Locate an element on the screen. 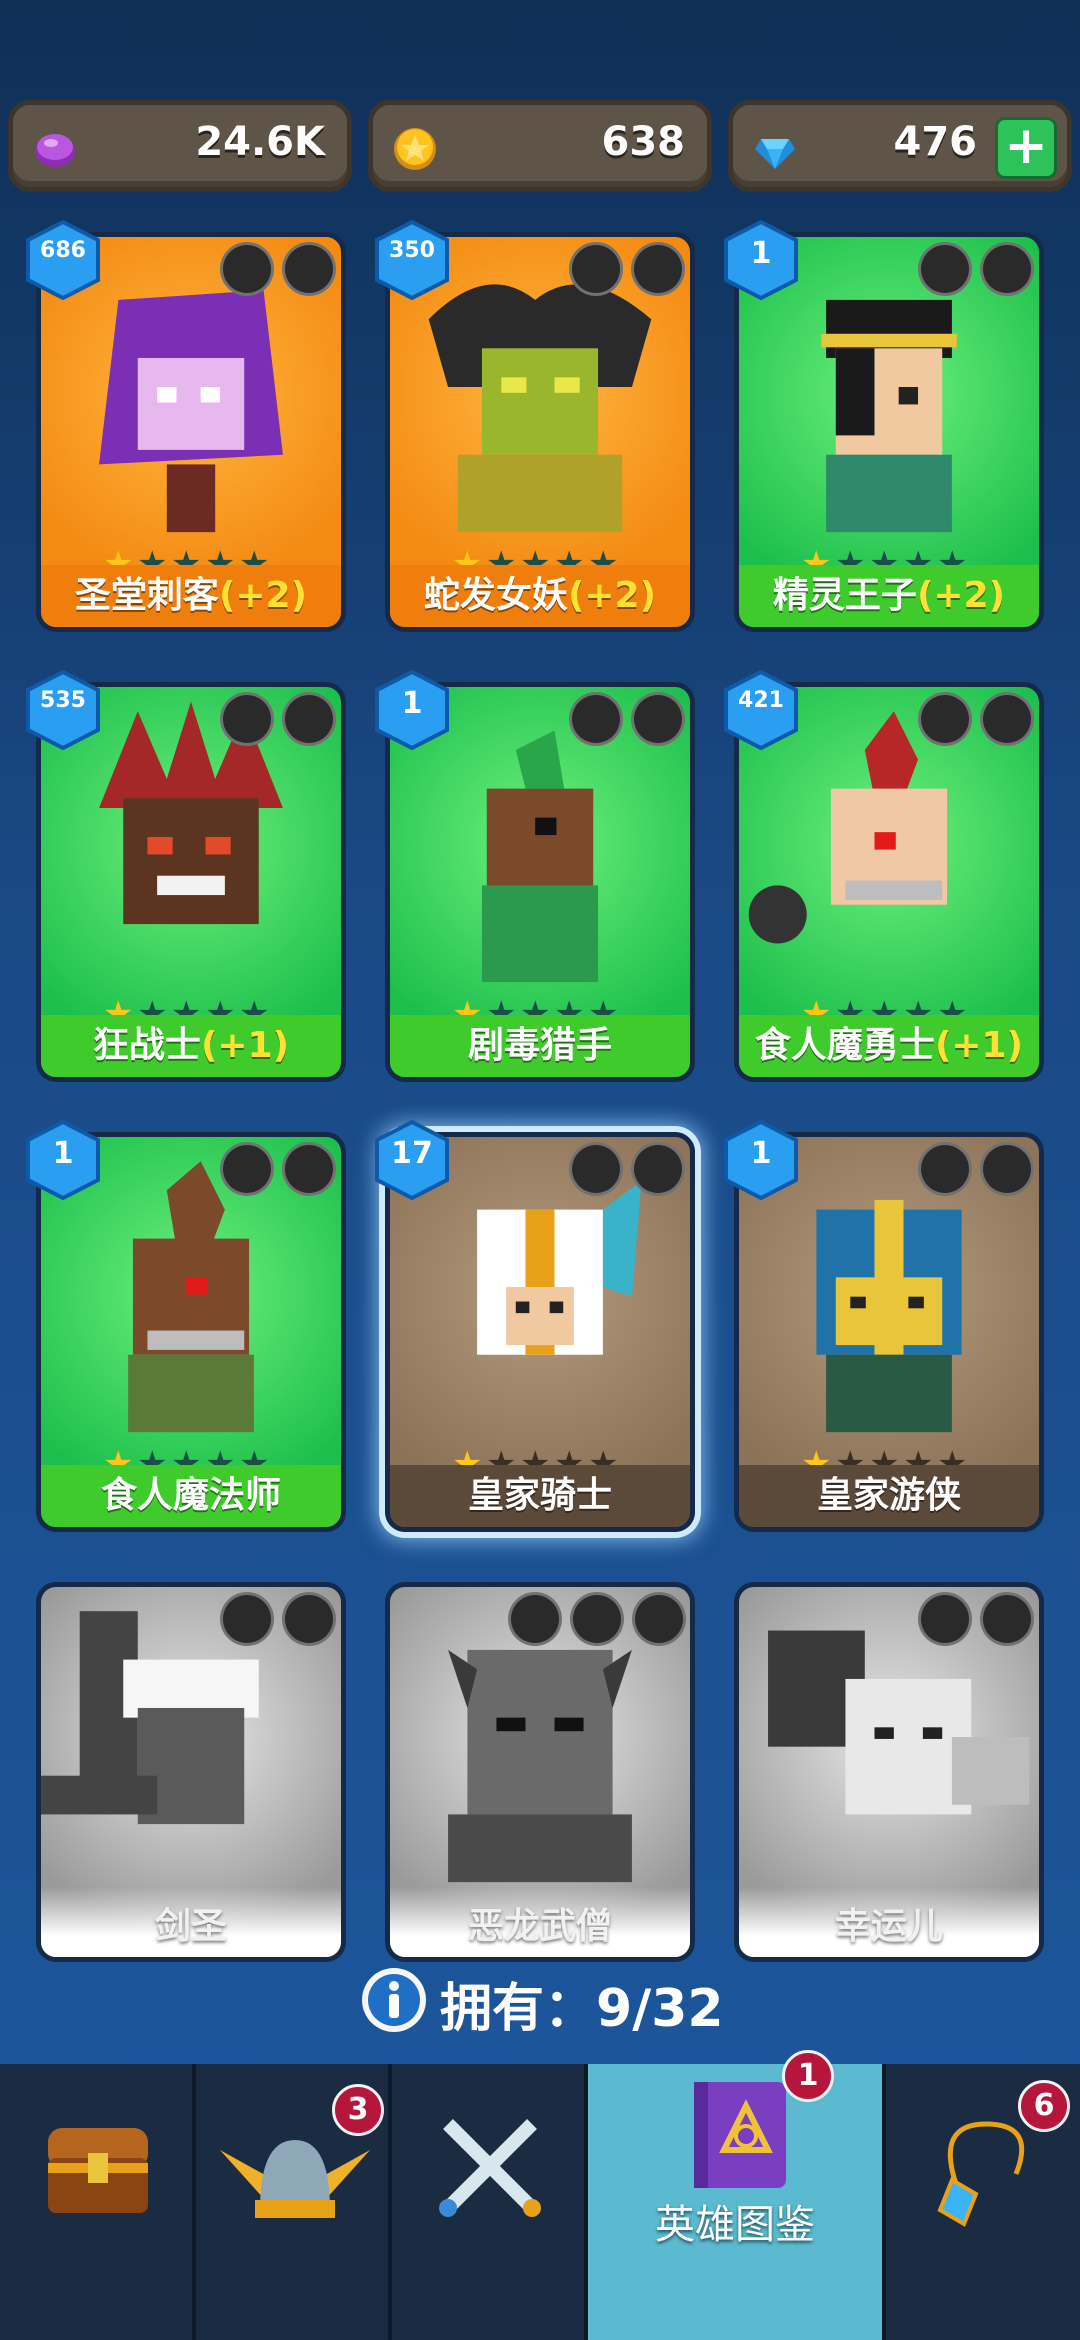 This screenshot has width=1080, height=2340. nav-battle is located at coordinates (490, 2202).